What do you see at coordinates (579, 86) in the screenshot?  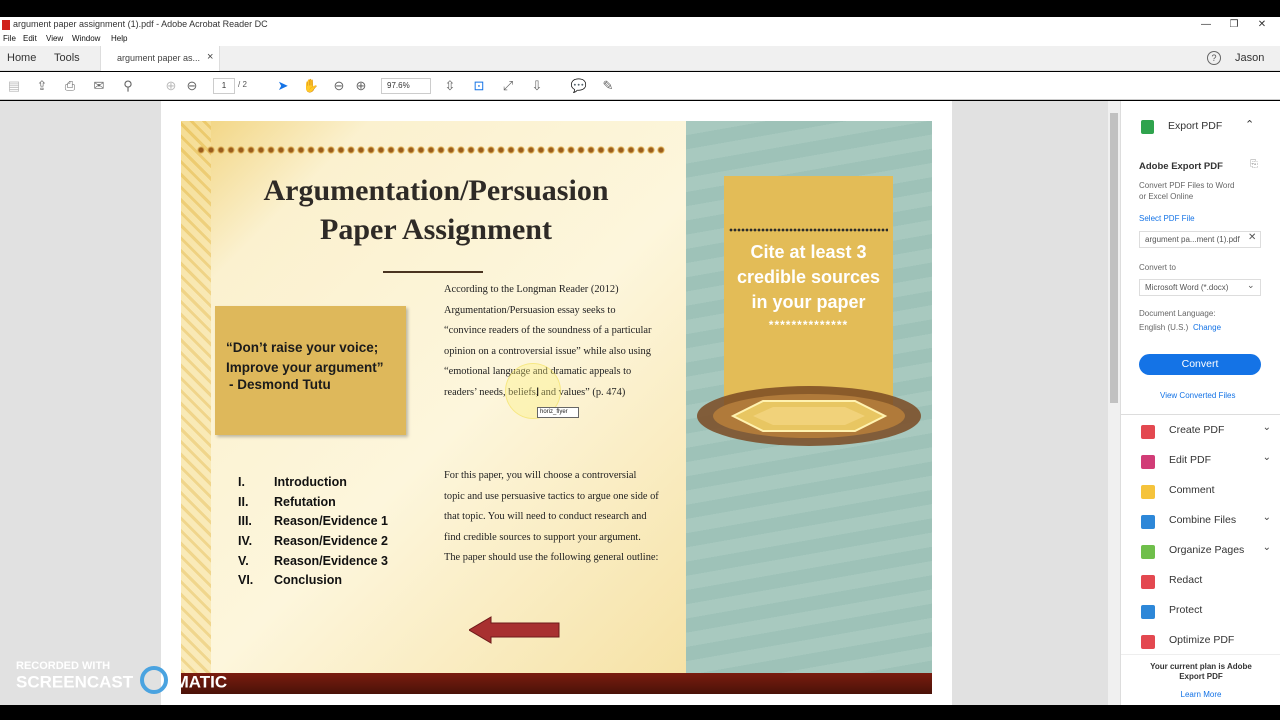 I see `comment-tool-icon: 💬` at bounding box center [579, 86].